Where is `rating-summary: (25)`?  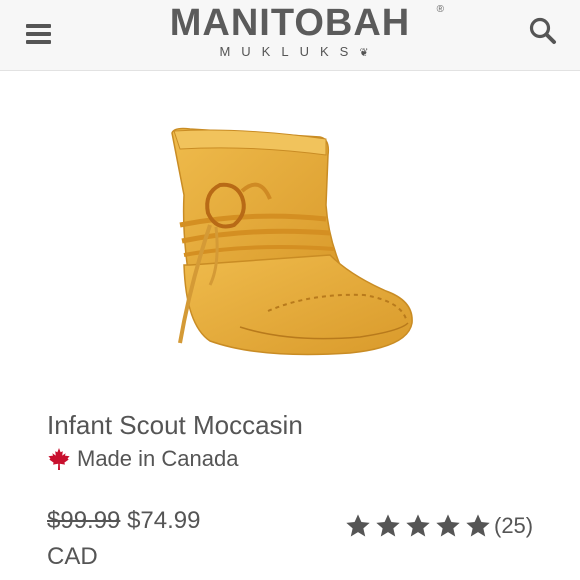
rating-summary: (25) is located at coordinates (438, 526).